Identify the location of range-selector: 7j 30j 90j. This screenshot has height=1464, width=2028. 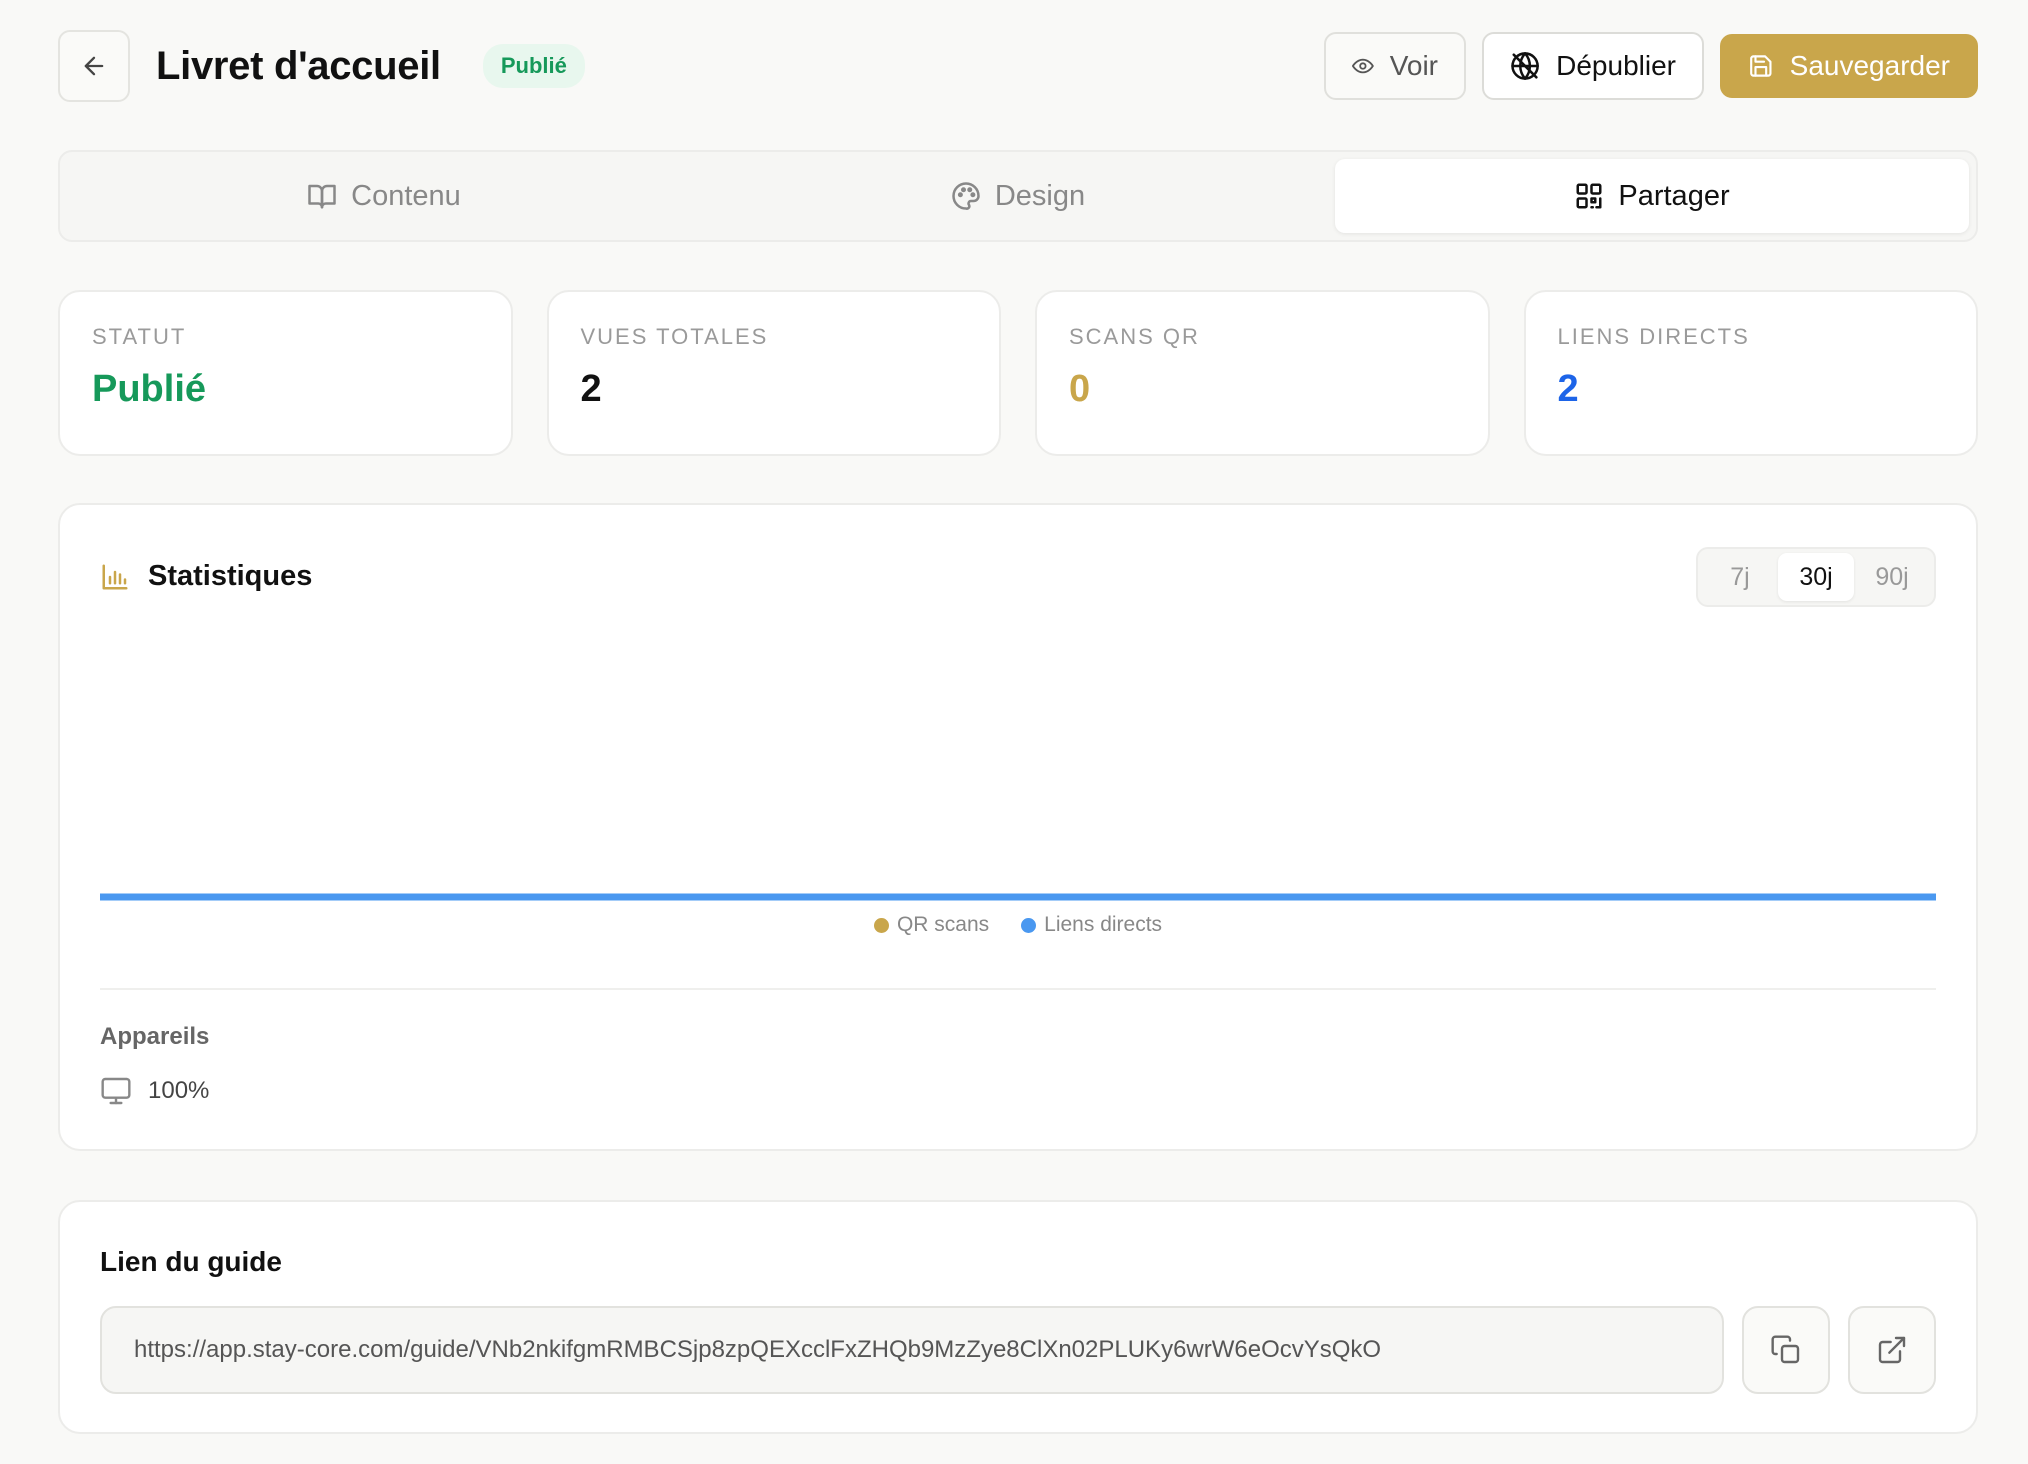
(1816, 577).